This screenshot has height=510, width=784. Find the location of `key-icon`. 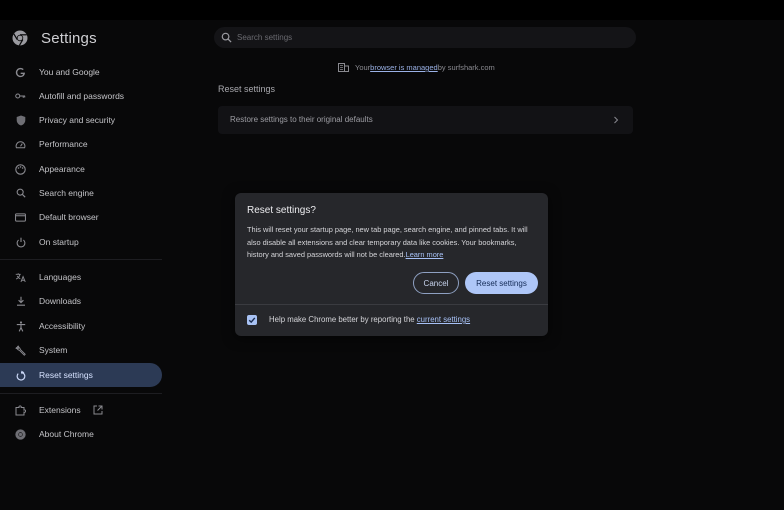

key-icon is located at coordinates (20, 96).